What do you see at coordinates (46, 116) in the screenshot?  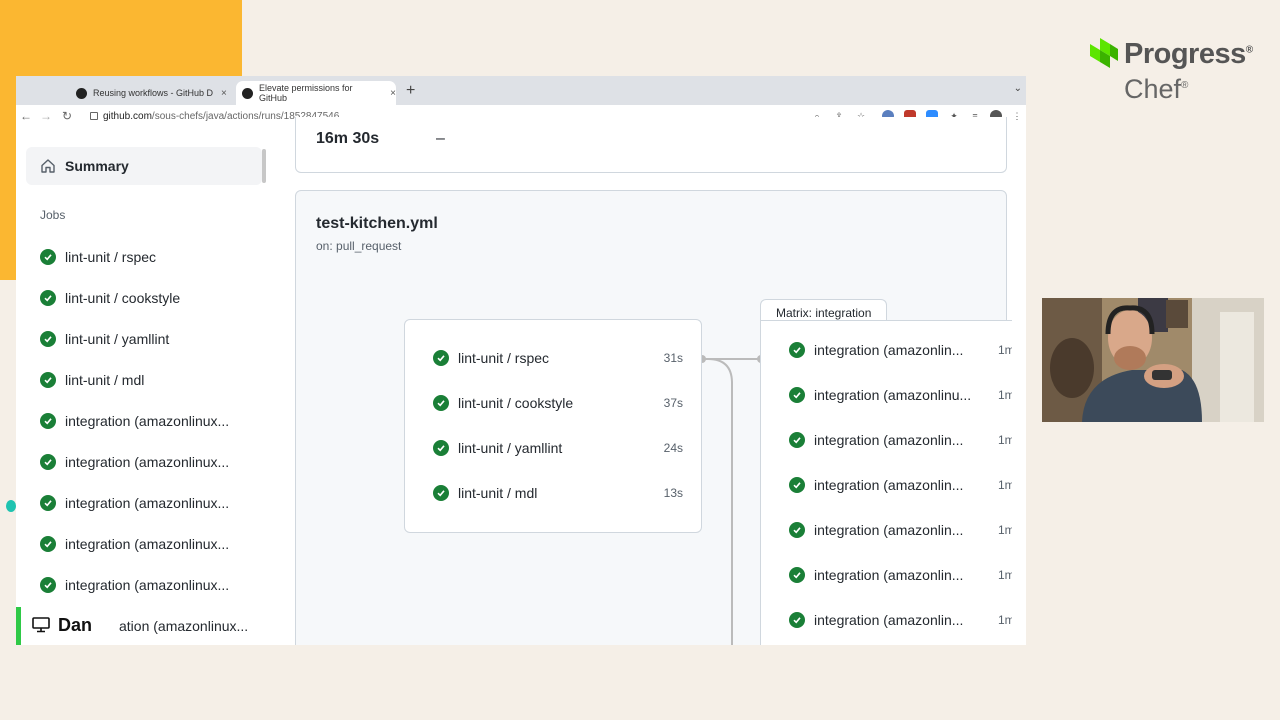 I see `forward-icon: →` at bounding box center [46, 116].